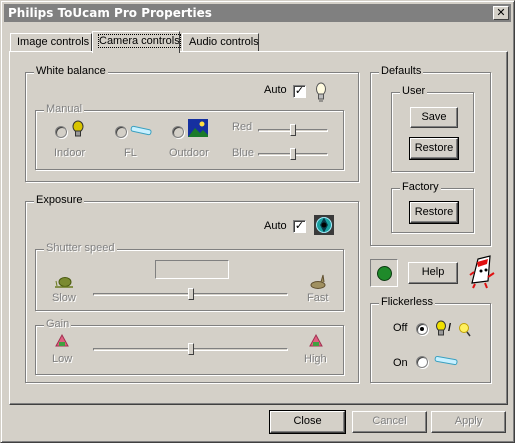 The image size is (515, 443). I want to click on radio-selected-dot, so click(422, 329).